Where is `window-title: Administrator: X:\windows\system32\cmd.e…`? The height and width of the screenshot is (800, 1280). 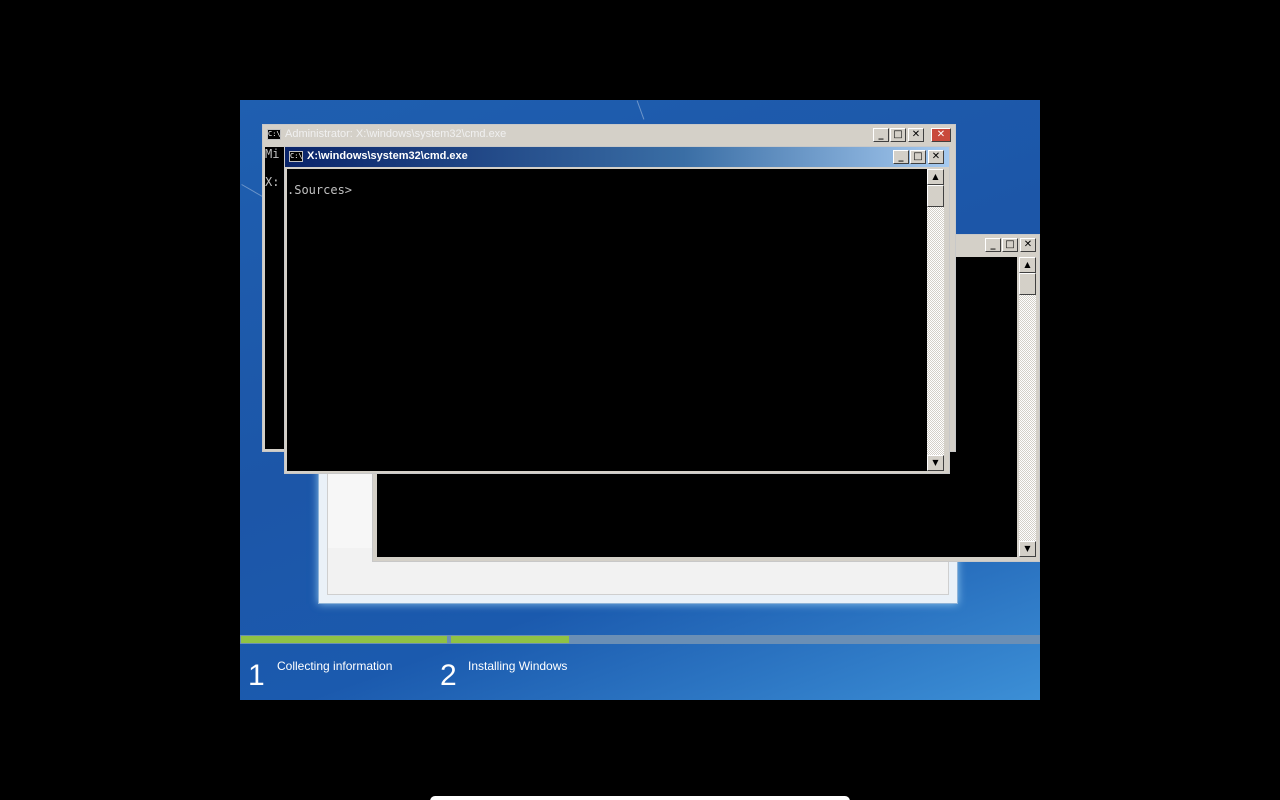 window-title: Administrator: X:\windows\system32\cmd.e… is located at coordinates (396, 134).